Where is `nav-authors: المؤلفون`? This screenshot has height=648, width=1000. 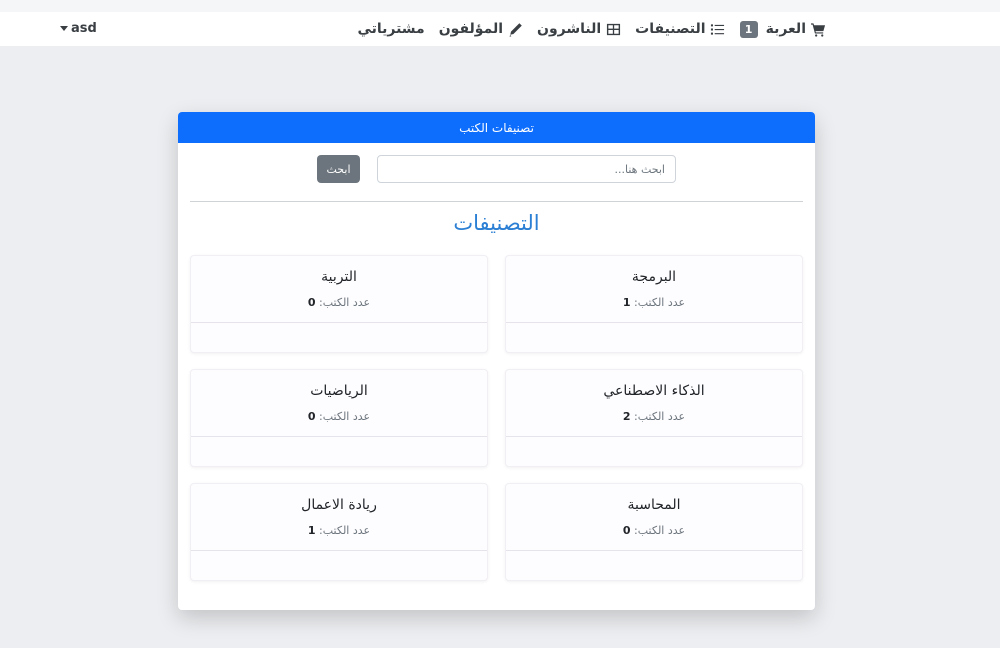 nav-authors: المؤلفون is located at coordinates (481, 29).